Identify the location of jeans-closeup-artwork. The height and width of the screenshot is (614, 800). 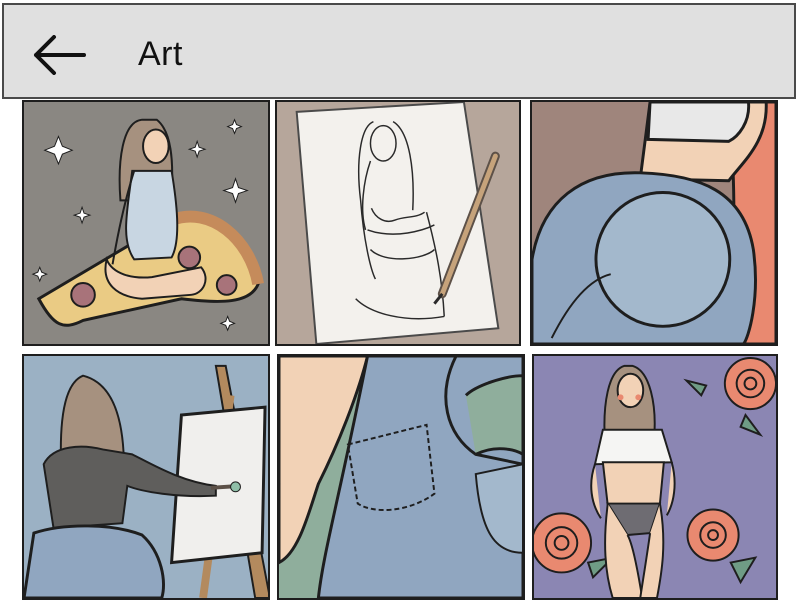
(654, 223).